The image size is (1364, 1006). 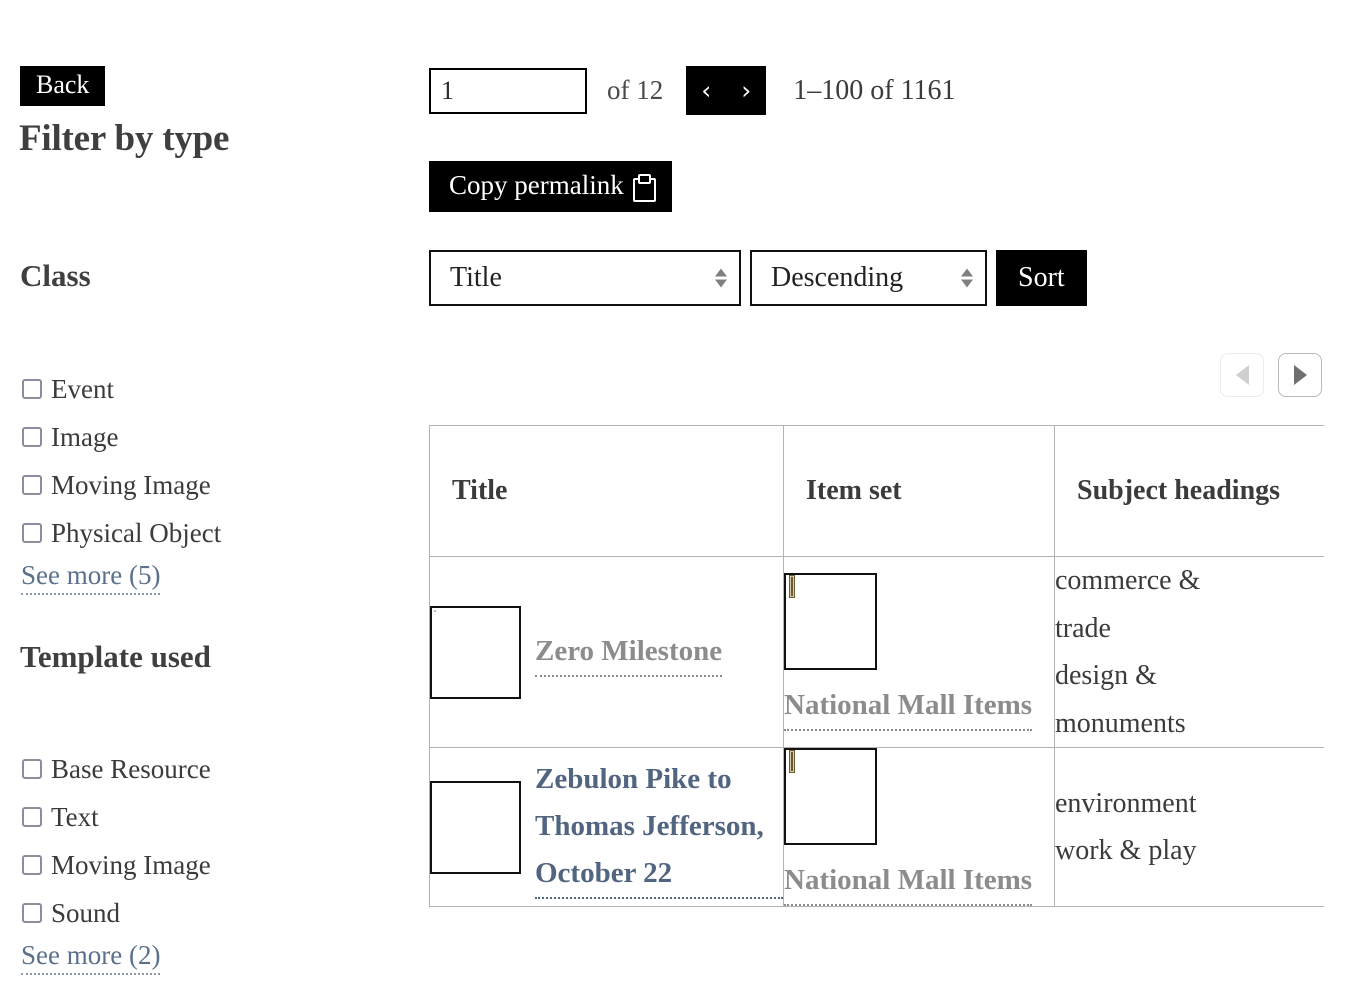 What do you see at coordinates (1189, 652) in the screenshot?
I see `cell-subject-headings: commerce & trade design & monuments` at bounding box center [1189, 652].